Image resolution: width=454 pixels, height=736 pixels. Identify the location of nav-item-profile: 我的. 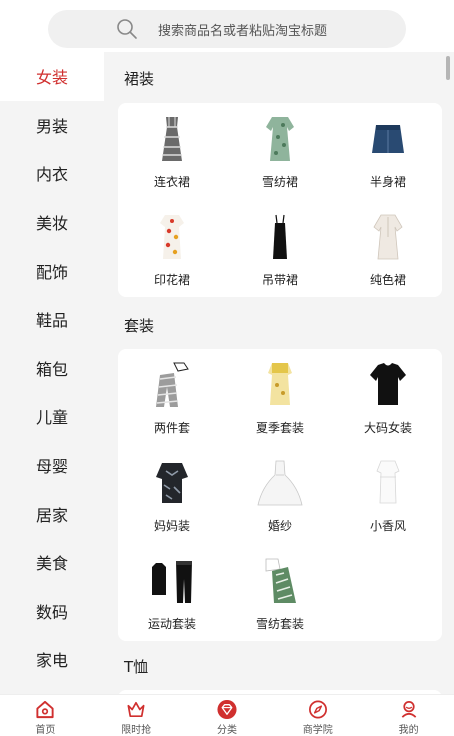
(408, 715).